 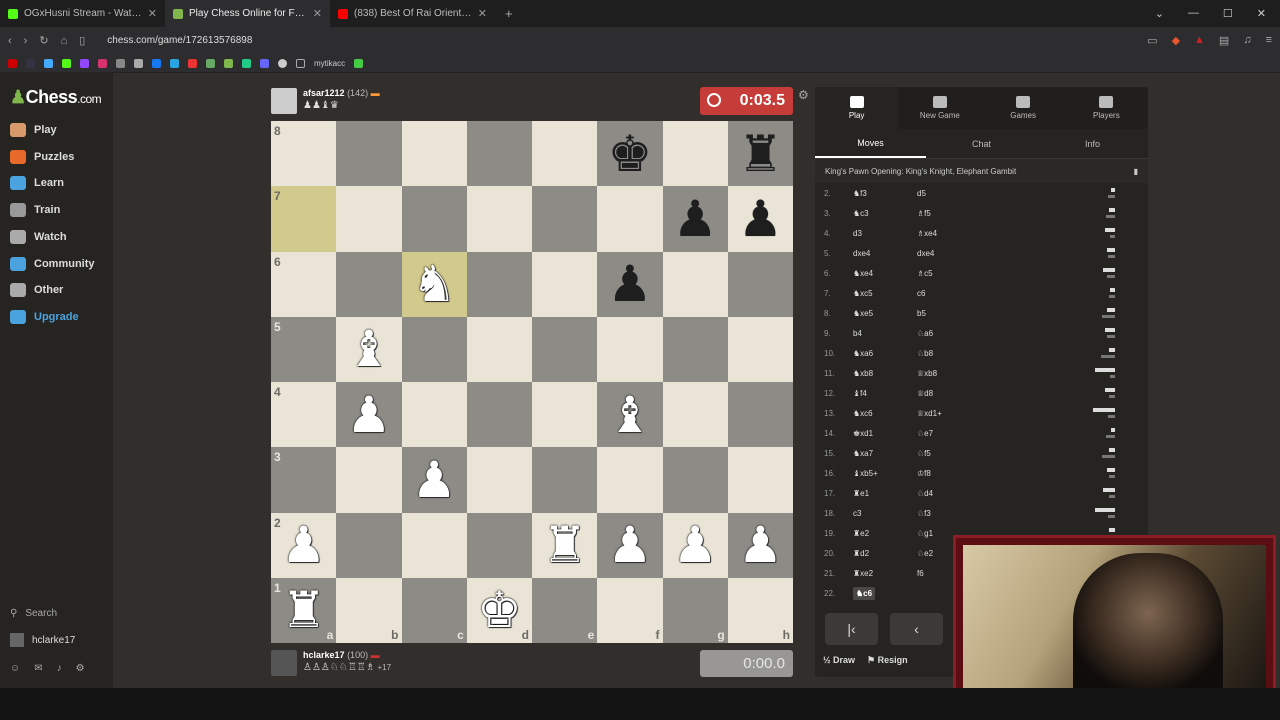 I want to click on white-move: ♞xc5, so click(x=885, y=293).